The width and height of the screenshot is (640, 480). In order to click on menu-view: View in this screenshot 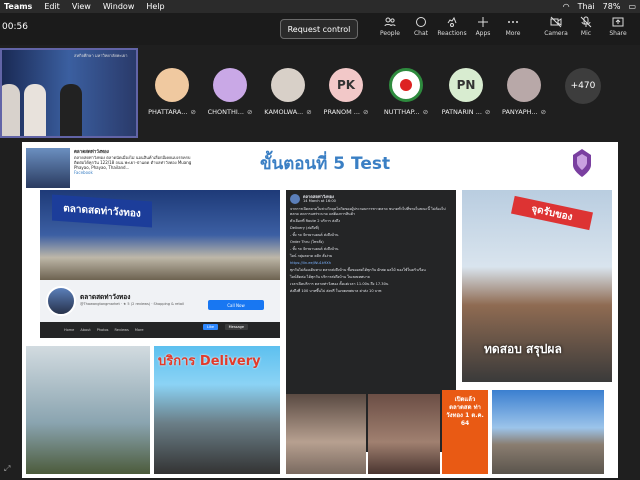, I will do `click(81, 6)`.